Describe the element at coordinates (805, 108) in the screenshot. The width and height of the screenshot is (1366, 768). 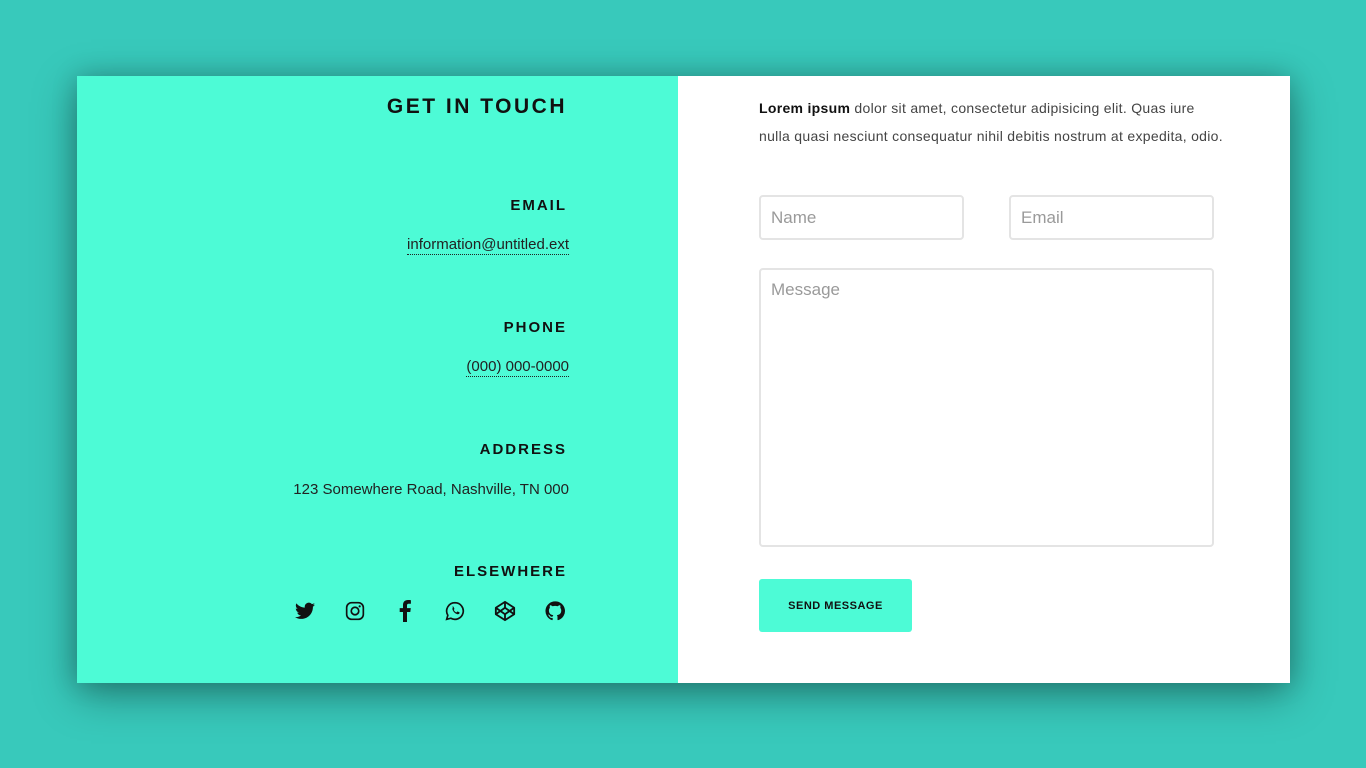
I see `intro-bold: Lorem ipsum` at that location.